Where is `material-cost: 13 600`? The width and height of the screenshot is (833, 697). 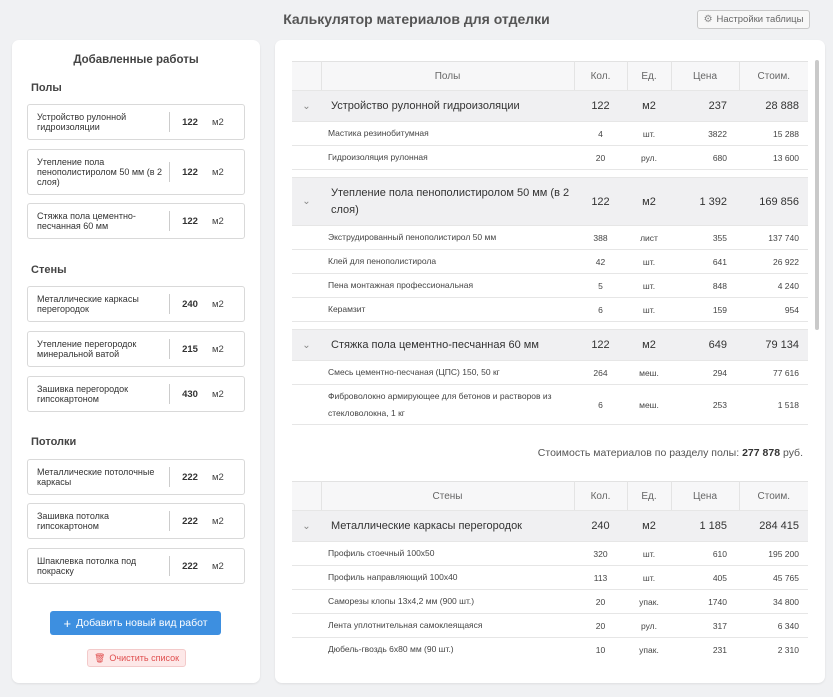 material-cost: 13 600 is located at coordinates (773, 157).